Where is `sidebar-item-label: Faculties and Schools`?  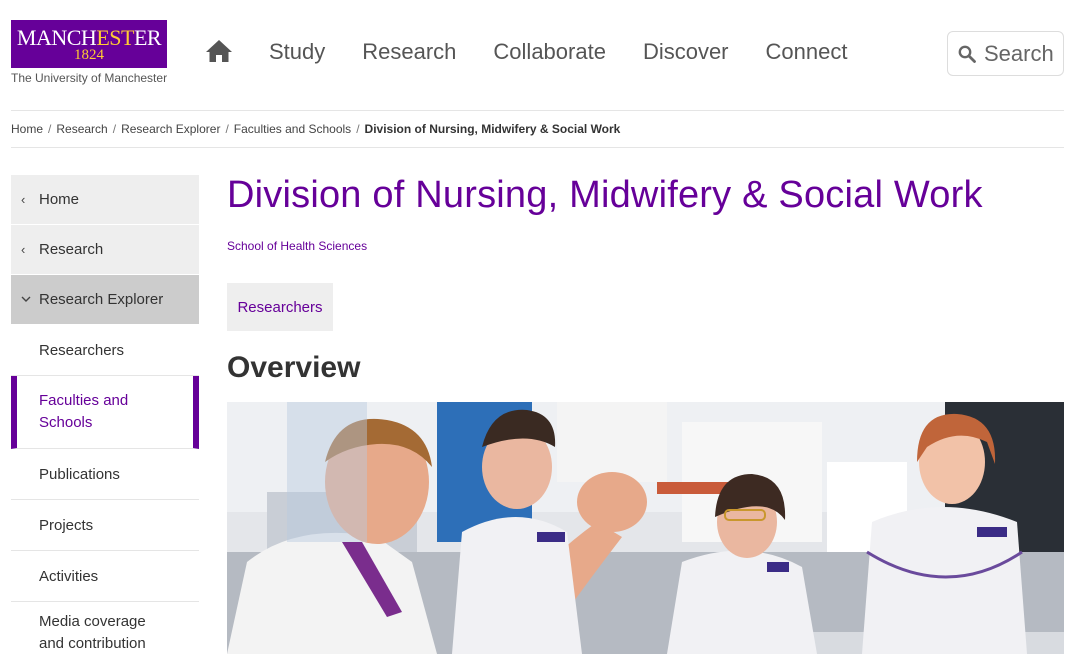 sidebar-item-label: Faculties and Schools is located at coordinates (84, 411).